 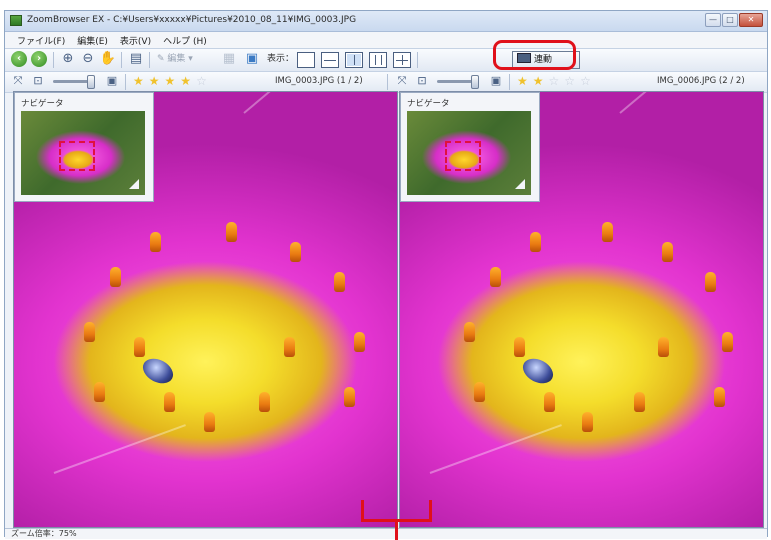 What do you see at coordinates (386, 40) in the screenshot?
I see `menu-bar: ファイル(F) 編集(E) 表示(V) ヘルプ (H)` at bounding box center [386, 40].